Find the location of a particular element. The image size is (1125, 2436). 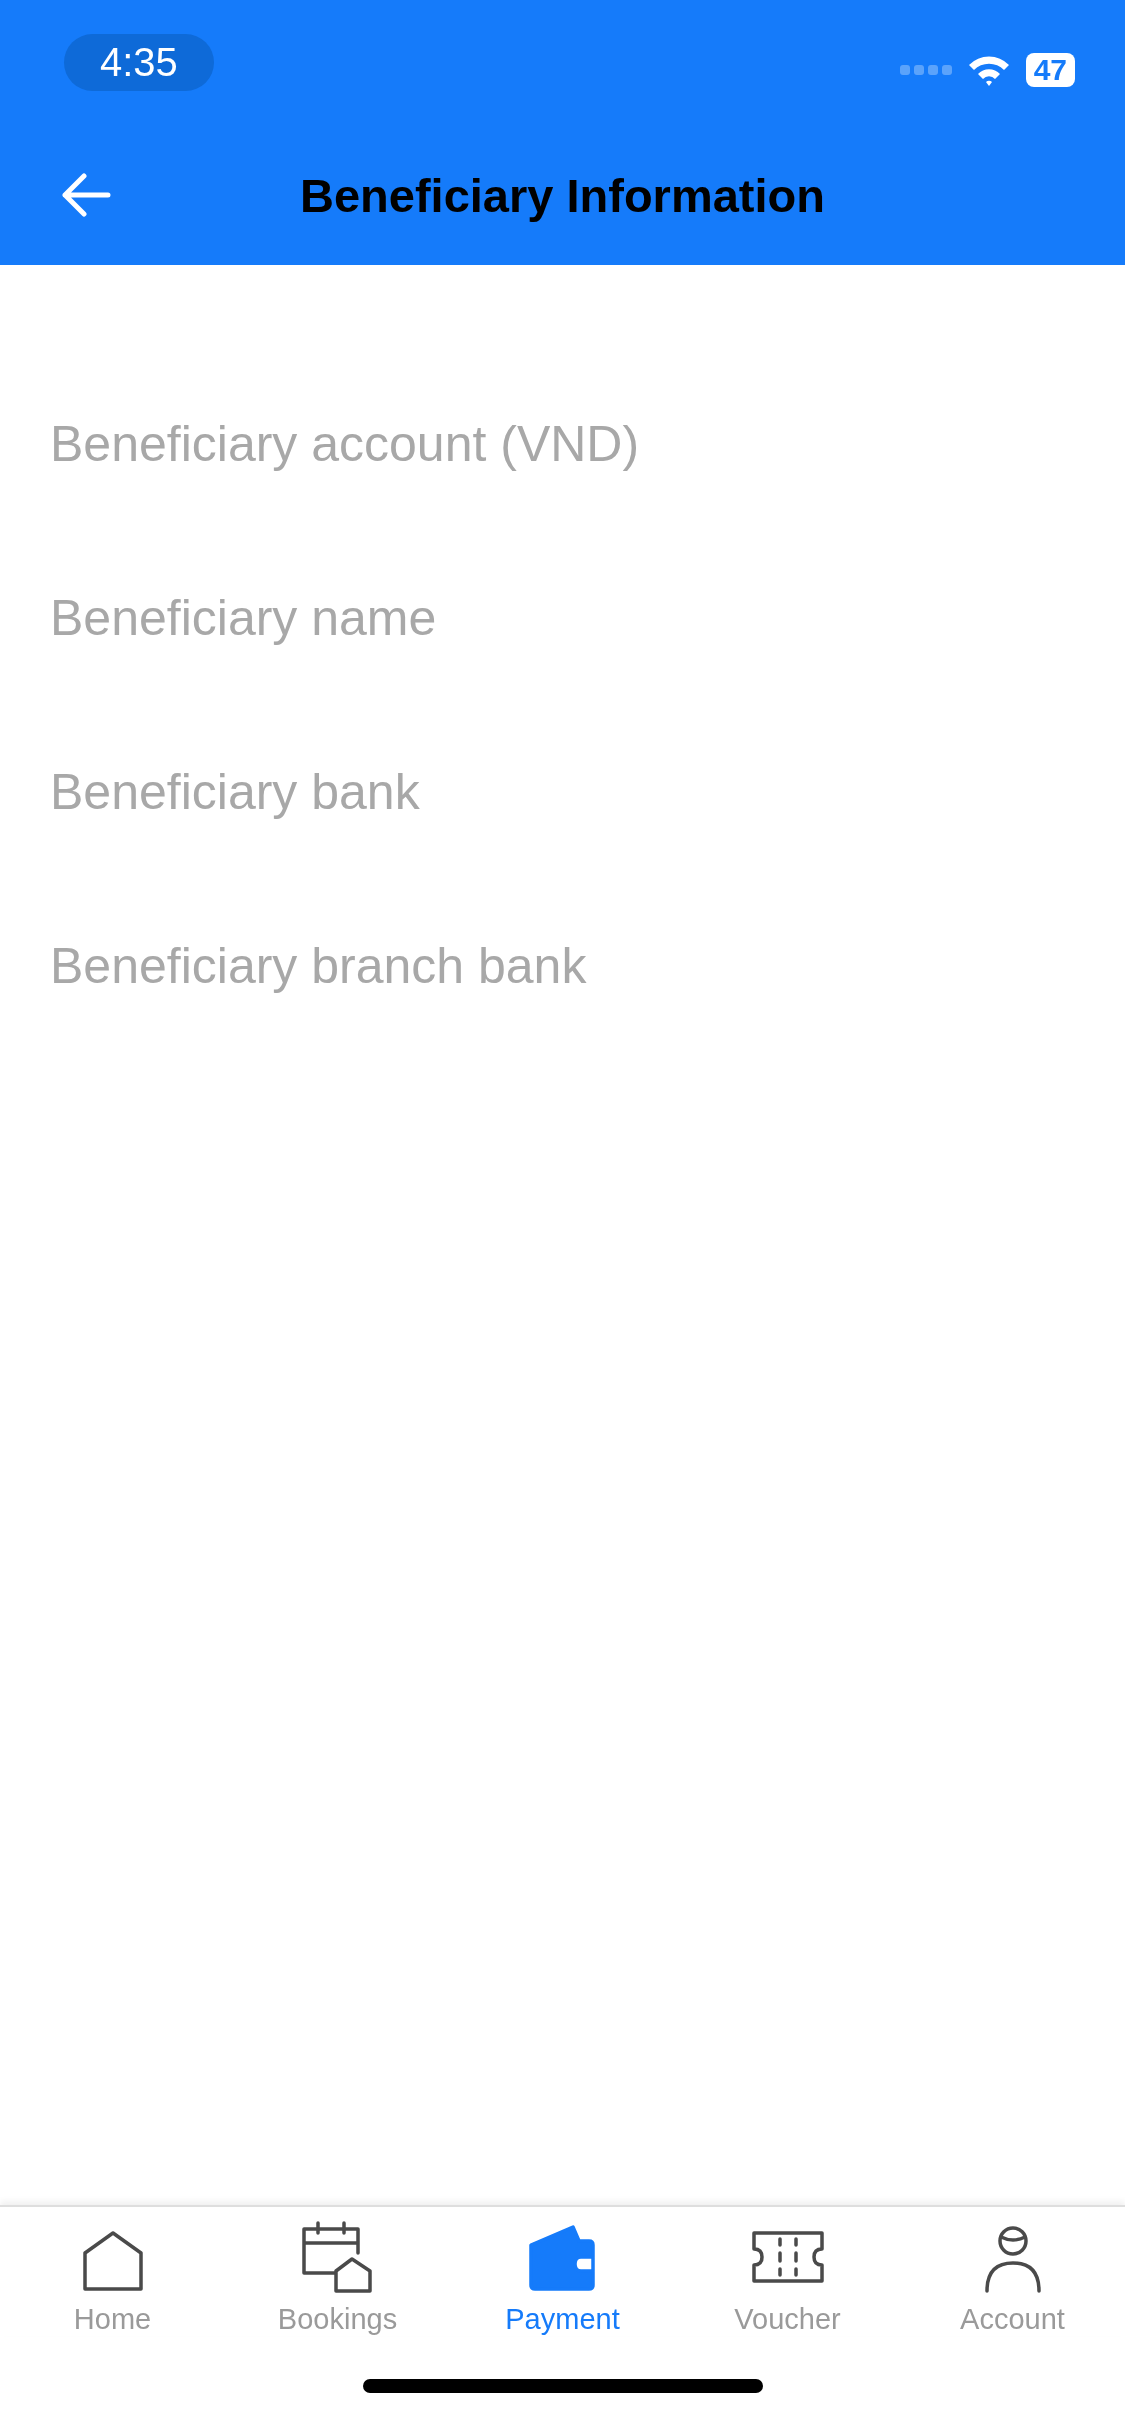

ticket-icon is located at coordinates (787, 2257).